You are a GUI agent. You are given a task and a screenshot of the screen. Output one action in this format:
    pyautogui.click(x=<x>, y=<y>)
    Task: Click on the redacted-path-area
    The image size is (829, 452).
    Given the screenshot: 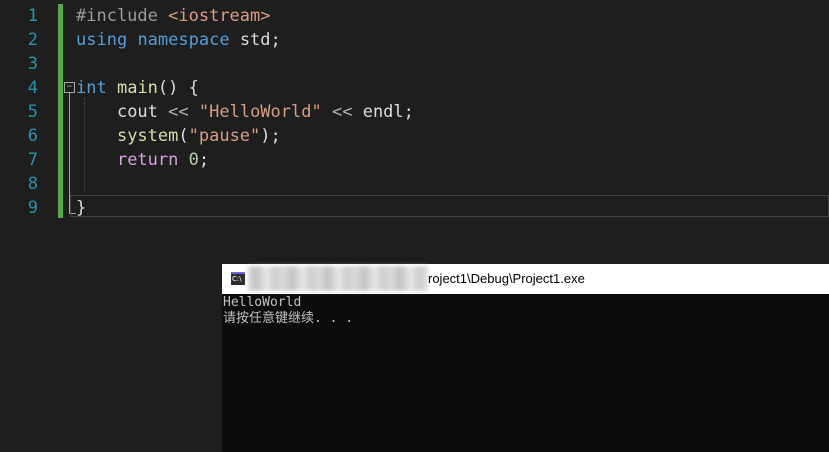 What is the action you would take?
    pyautogui.click(x=338, y=278)
    